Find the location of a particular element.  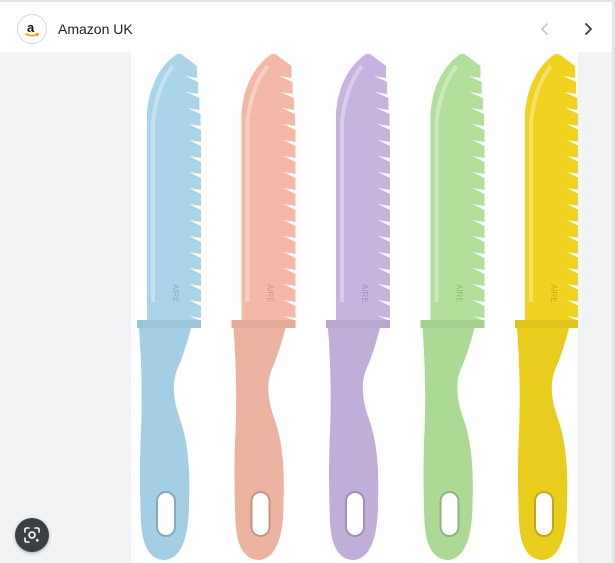

next-image-button is located at coordinates (588, 29).